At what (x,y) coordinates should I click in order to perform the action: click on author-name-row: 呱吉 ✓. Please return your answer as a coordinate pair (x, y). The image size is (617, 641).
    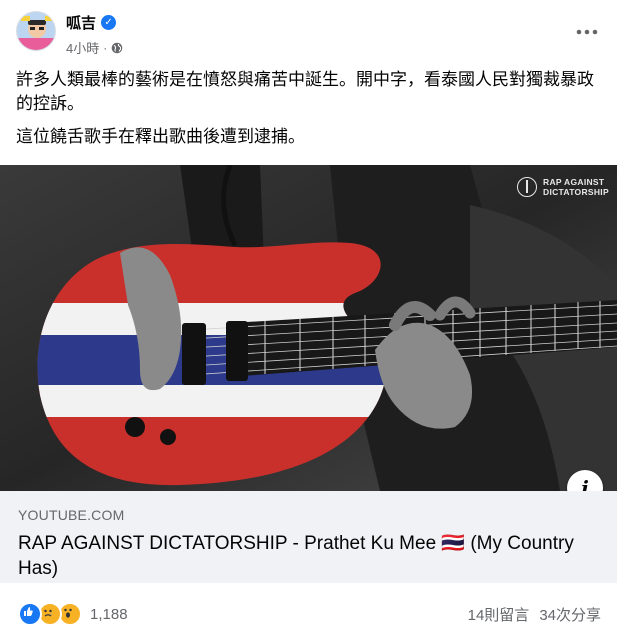
    Looking at the image, I should click on (91, 22).